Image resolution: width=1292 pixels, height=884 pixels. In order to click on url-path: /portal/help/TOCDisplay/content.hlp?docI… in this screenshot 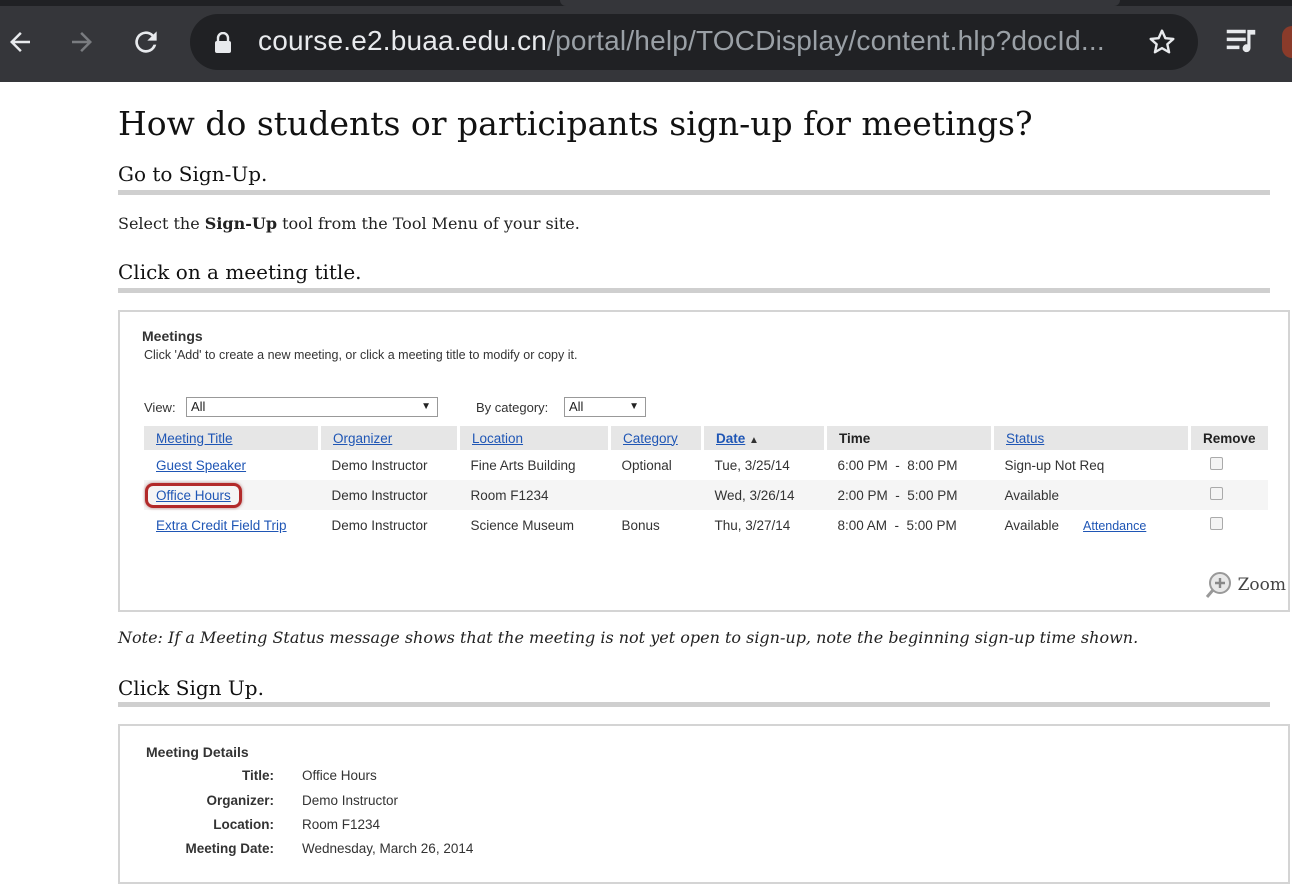, I will do `click(826, 40)`.